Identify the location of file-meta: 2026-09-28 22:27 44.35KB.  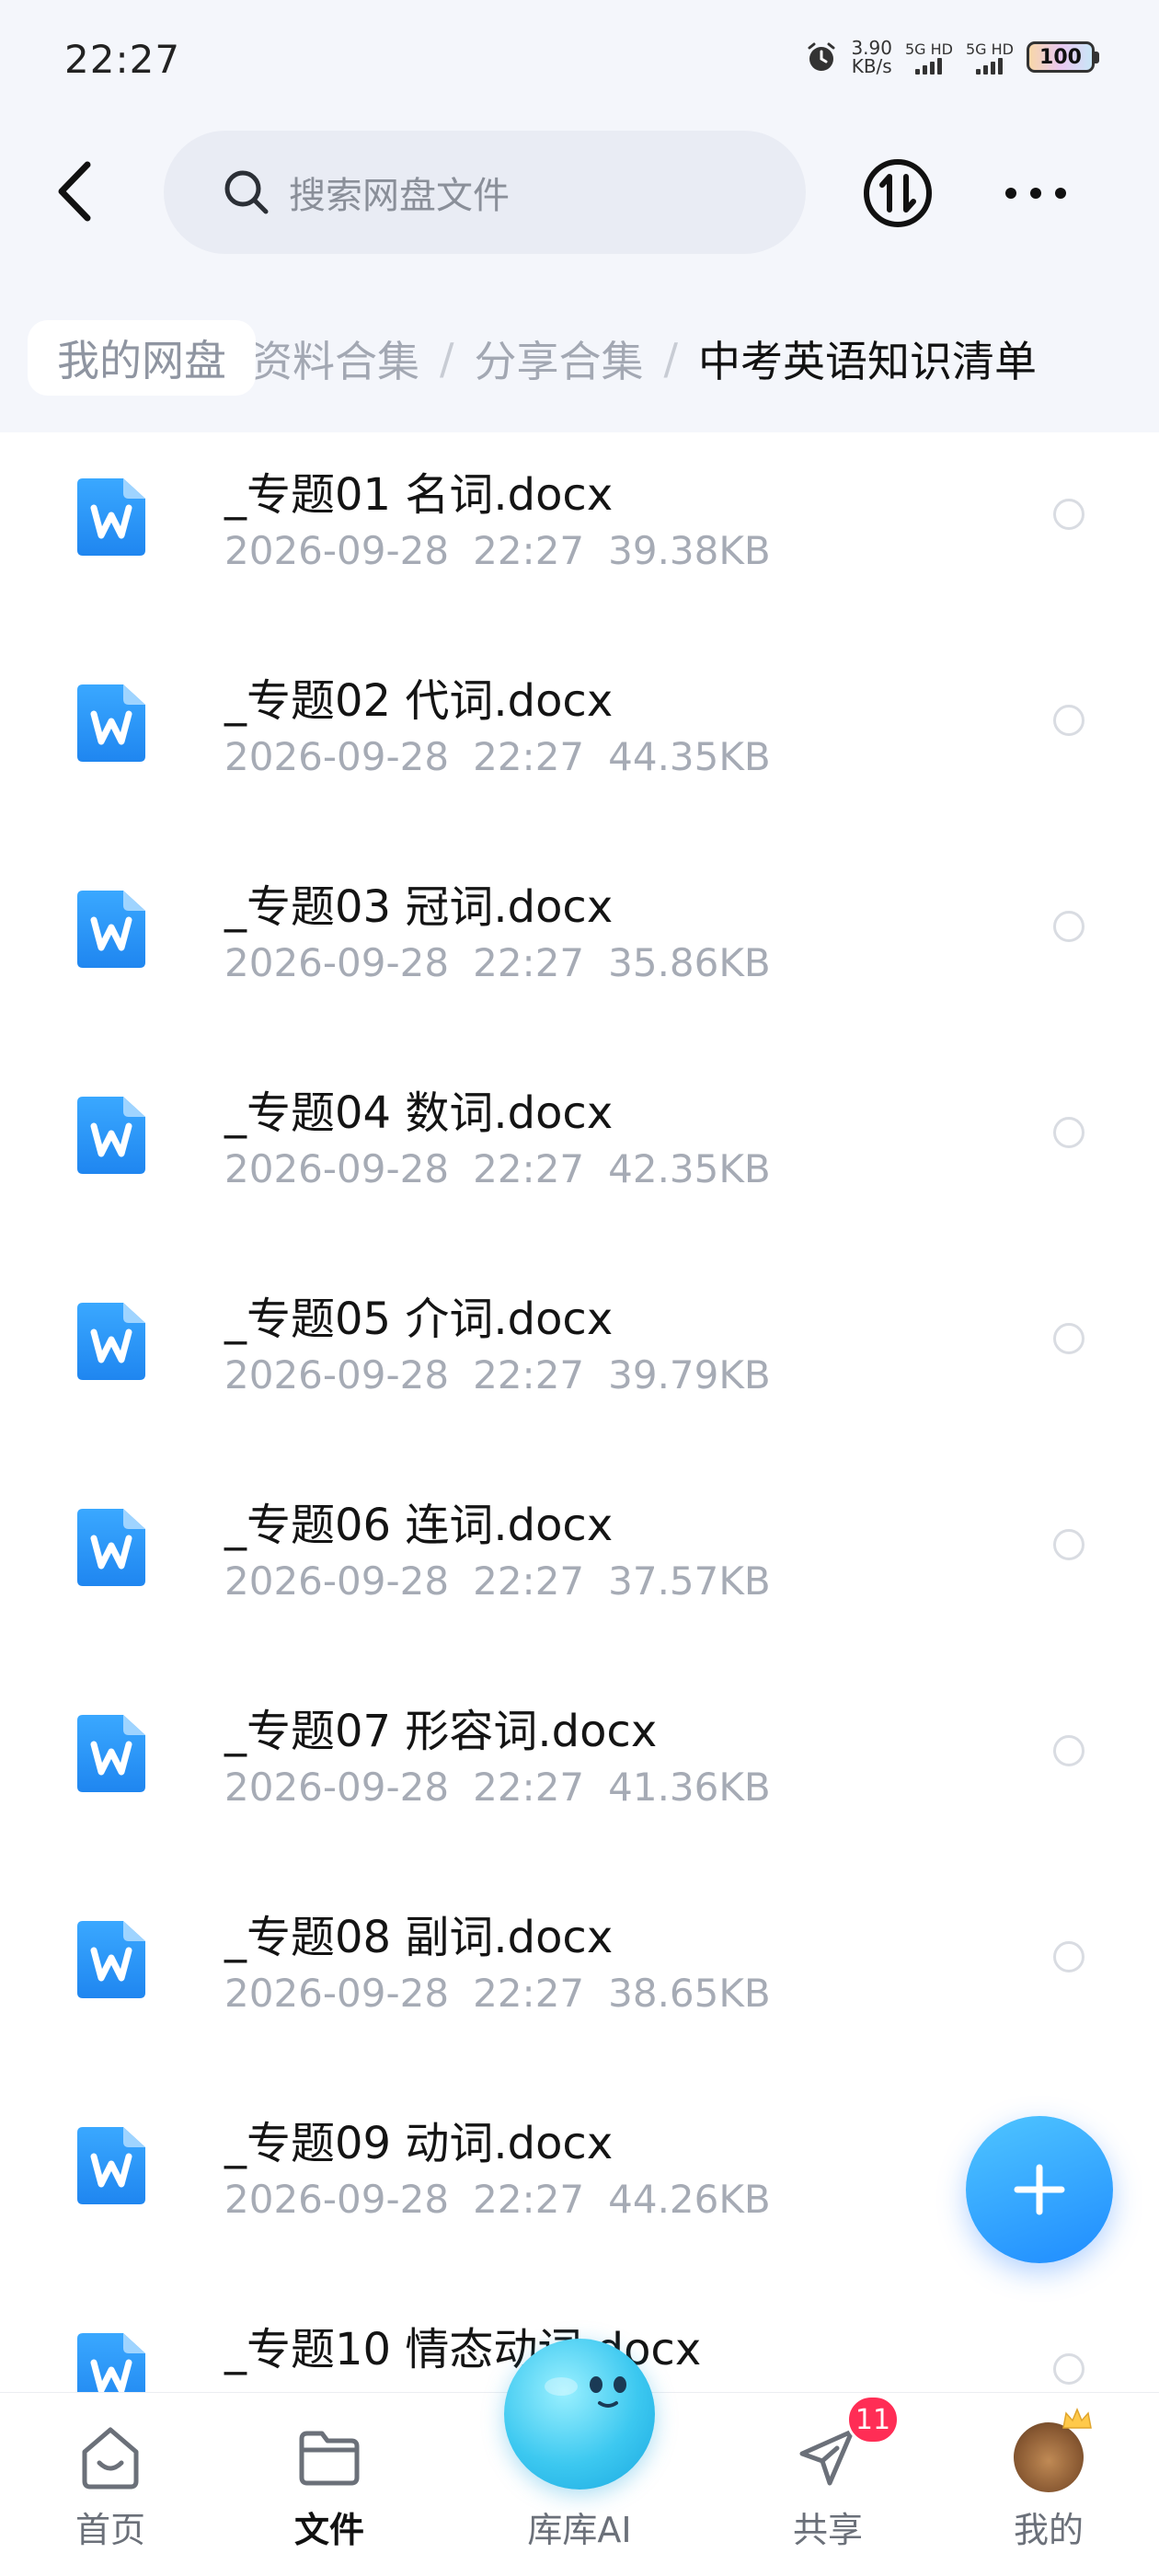
(497, 756).